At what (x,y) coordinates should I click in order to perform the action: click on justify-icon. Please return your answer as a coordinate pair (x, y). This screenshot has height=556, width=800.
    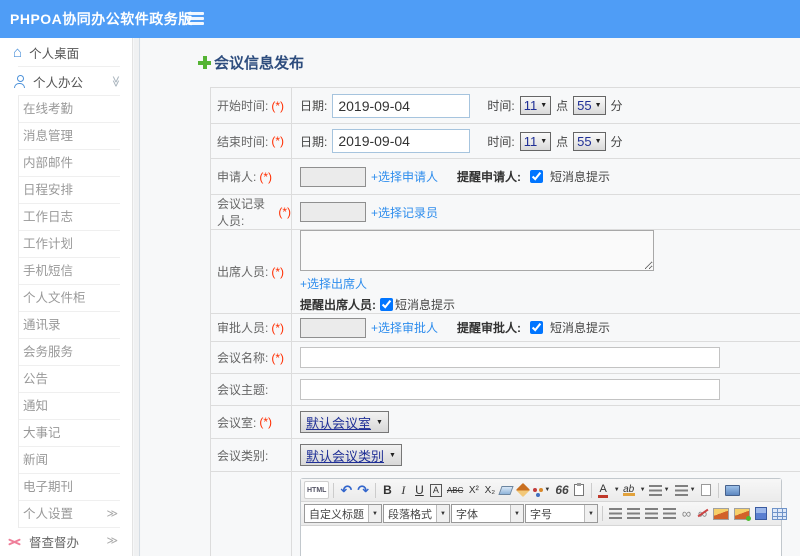
    Looking at the image, I should click on (669, 513).